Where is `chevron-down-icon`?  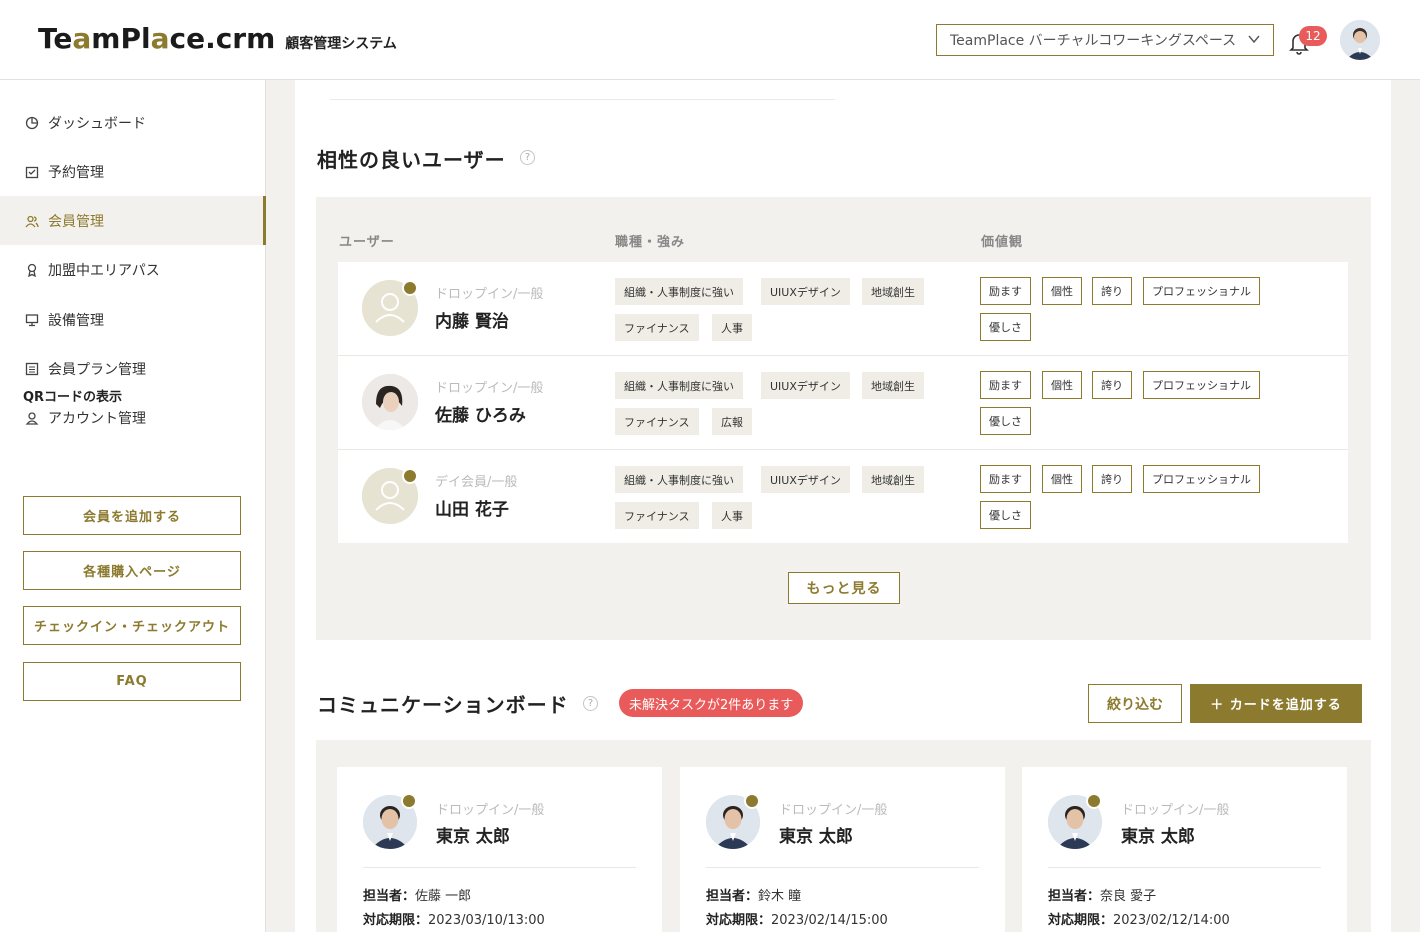 chevron-down-icon is located at coordinates (1254, 41).